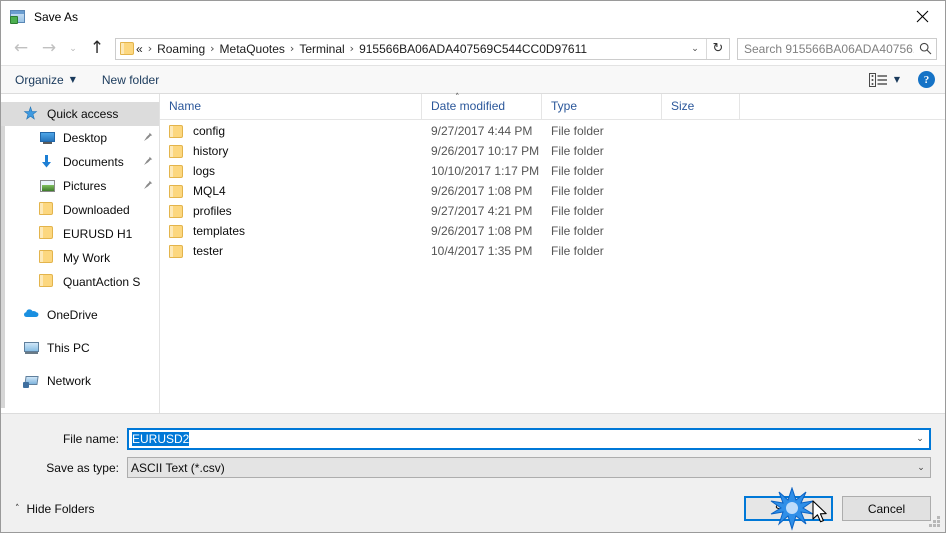 The image size is (946, 534). I want to click on table-row: MQL4 9/26/2017 1:08 PM File folder, so click(552, 191).